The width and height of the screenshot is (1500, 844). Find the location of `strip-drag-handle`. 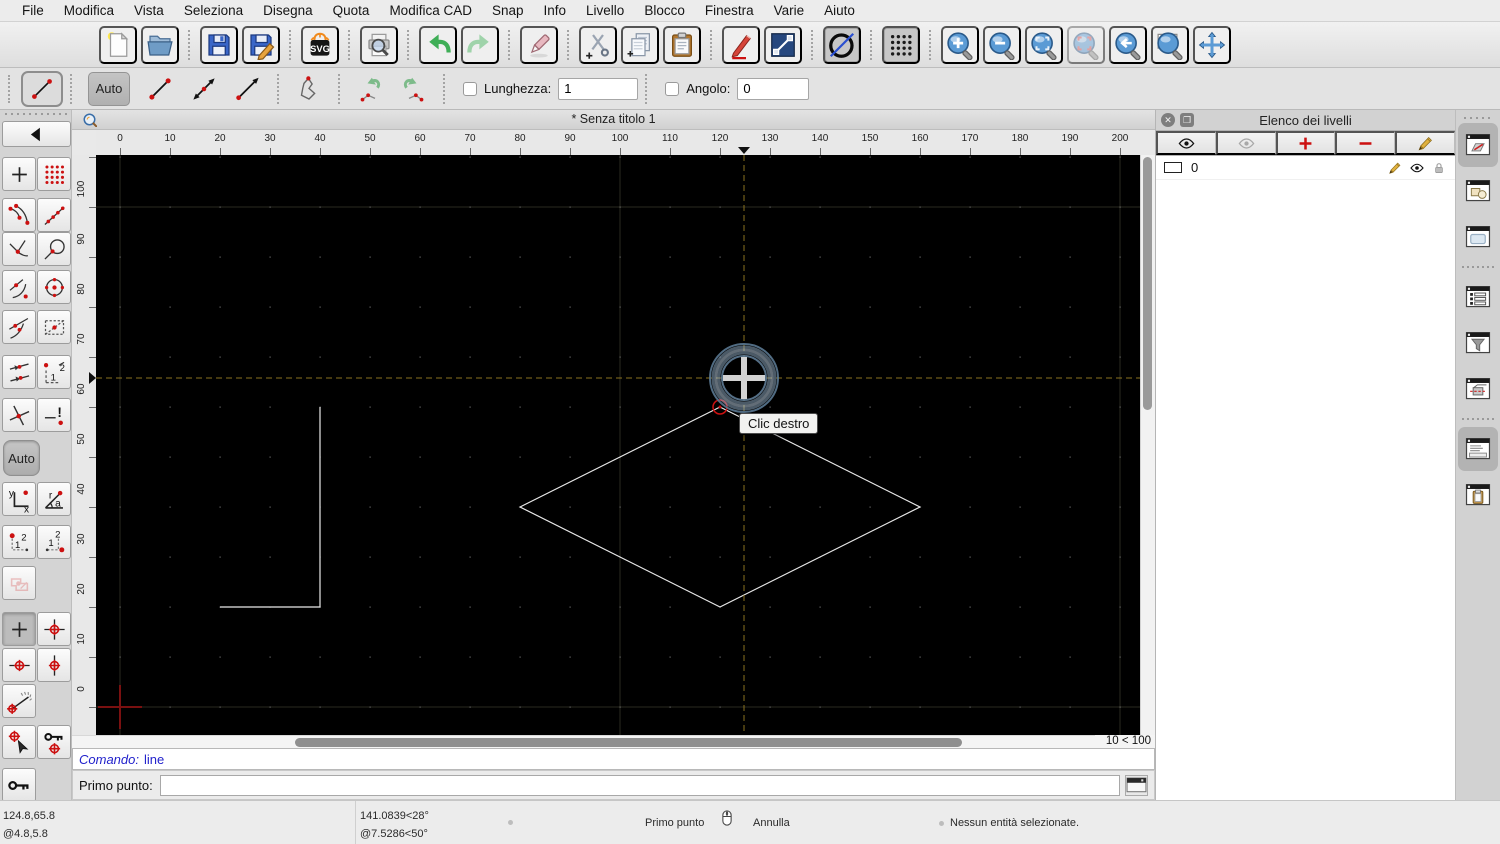

strip-drag-handle is located at coordinates (1478, 118).